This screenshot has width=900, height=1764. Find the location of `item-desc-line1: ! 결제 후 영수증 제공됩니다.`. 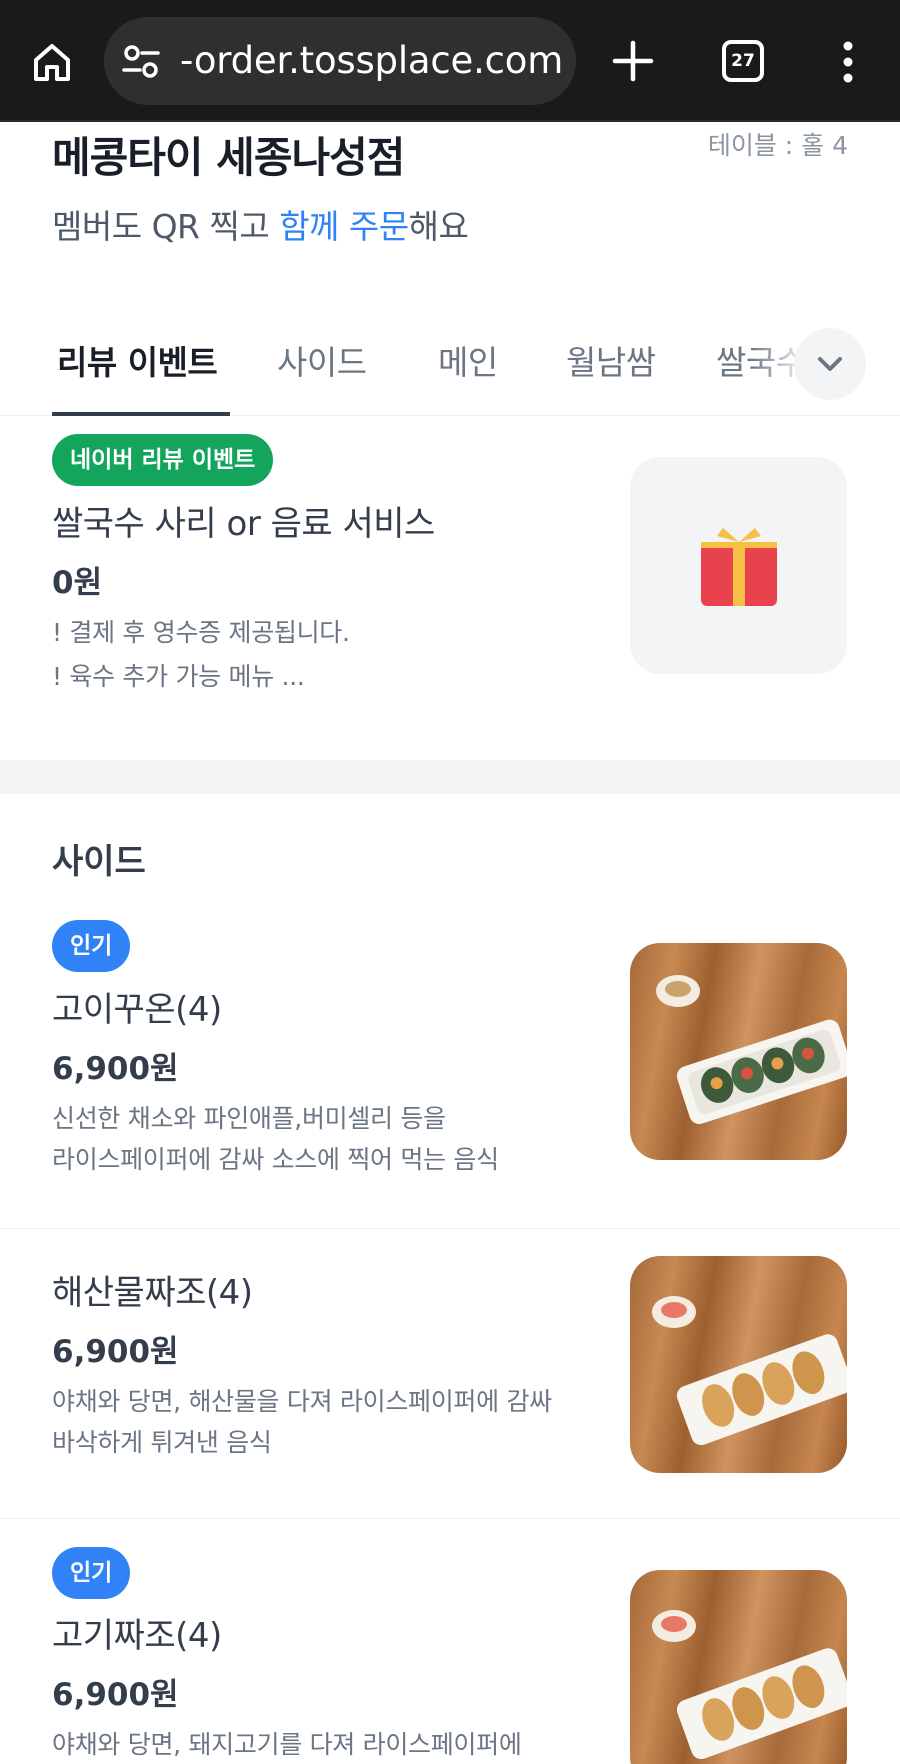

item-desc-line1: ! 결제 후 영수증 제공됩니다. is located at coordinates (201, 632).